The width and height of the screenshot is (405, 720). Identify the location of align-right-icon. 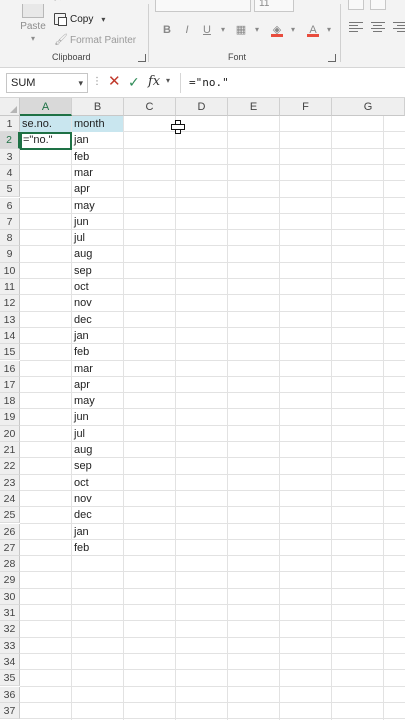
(399, 28).